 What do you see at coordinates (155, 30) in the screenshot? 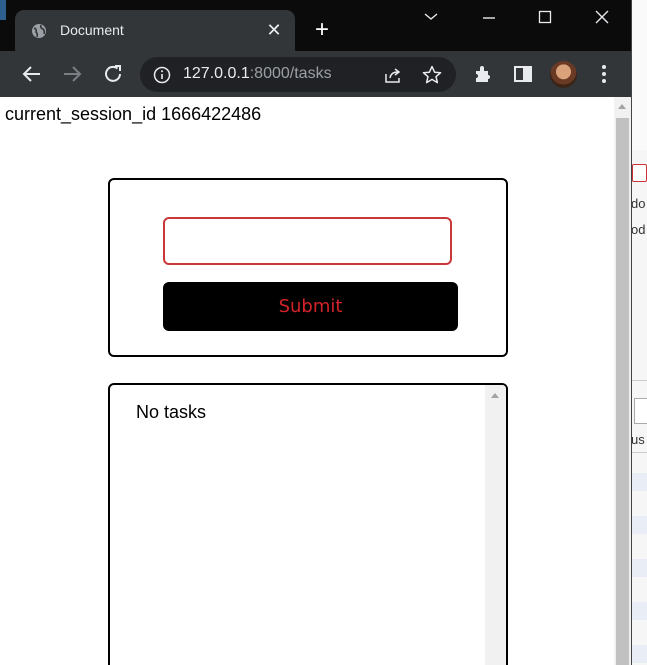
I see `browser-tab: Document ✕` at bounding box center [155, 30].